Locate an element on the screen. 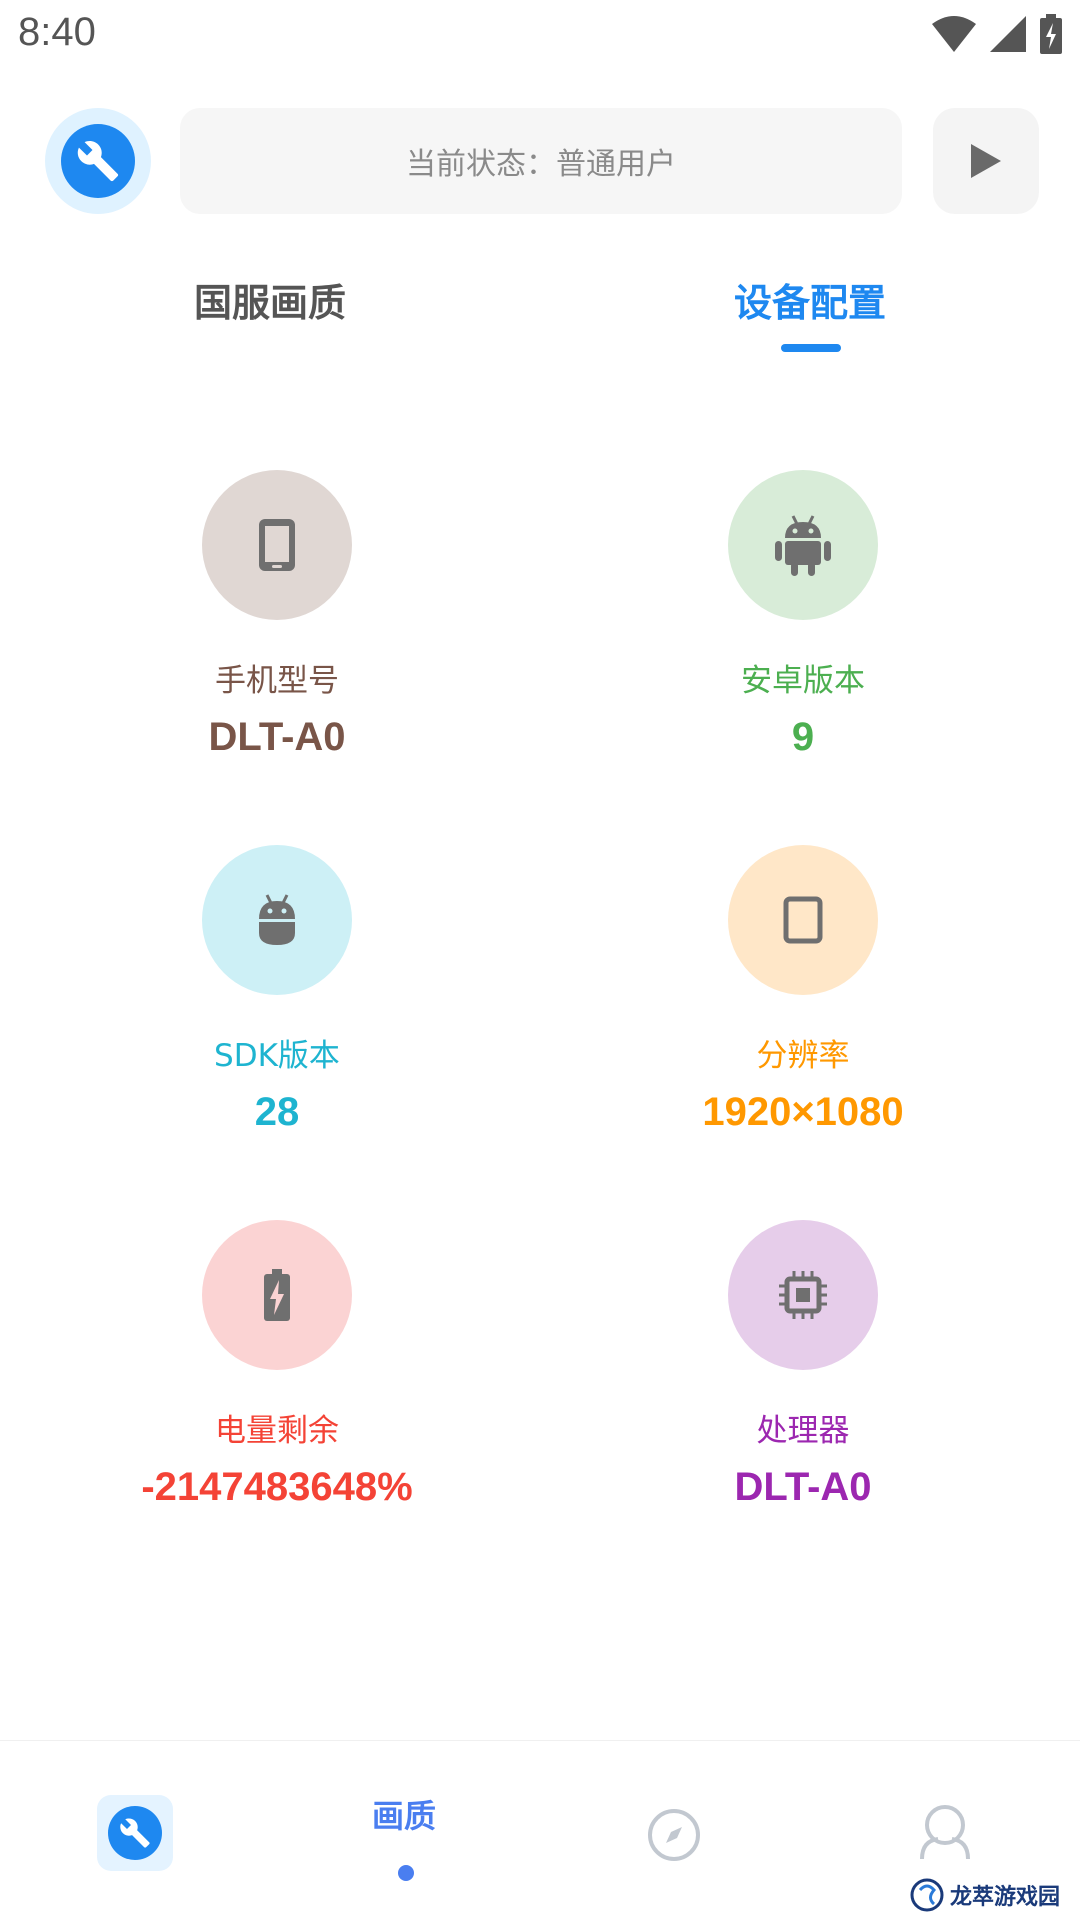  info-label: 处理器 is located at coordinates (803, 1431).